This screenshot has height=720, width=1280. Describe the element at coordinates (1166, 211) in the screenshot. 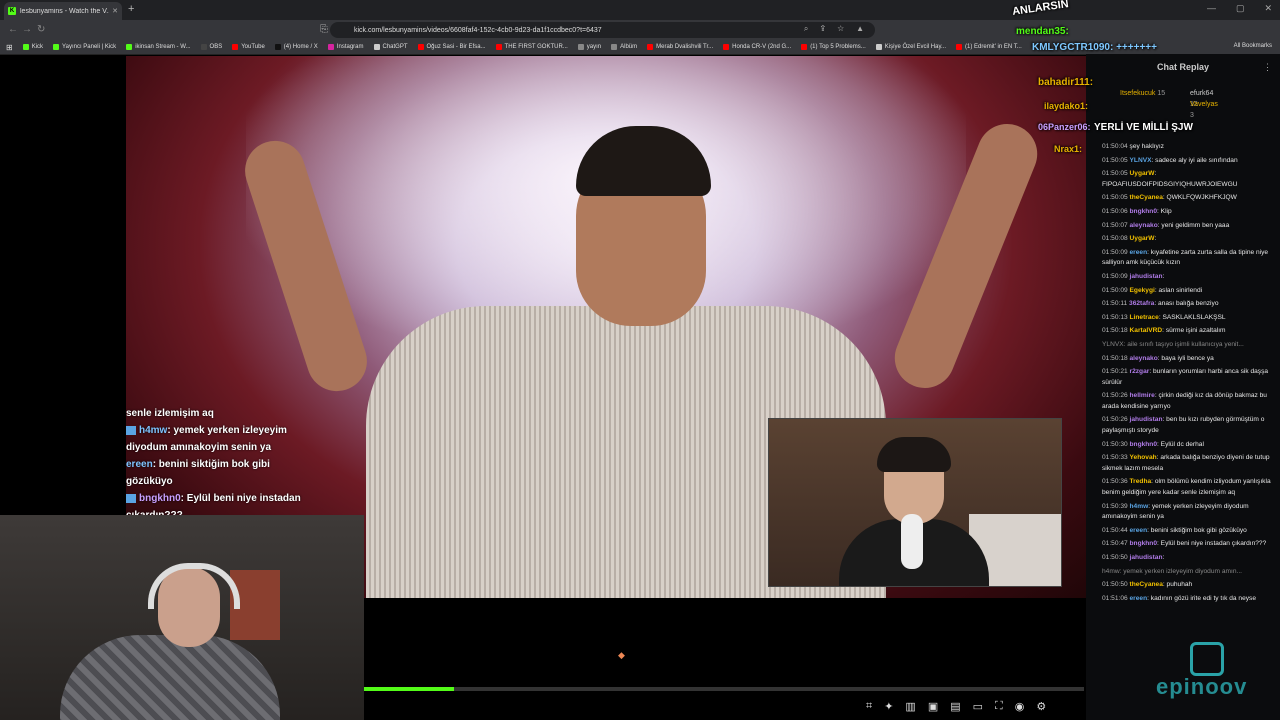

I see `chat-text: Klip` at that location.